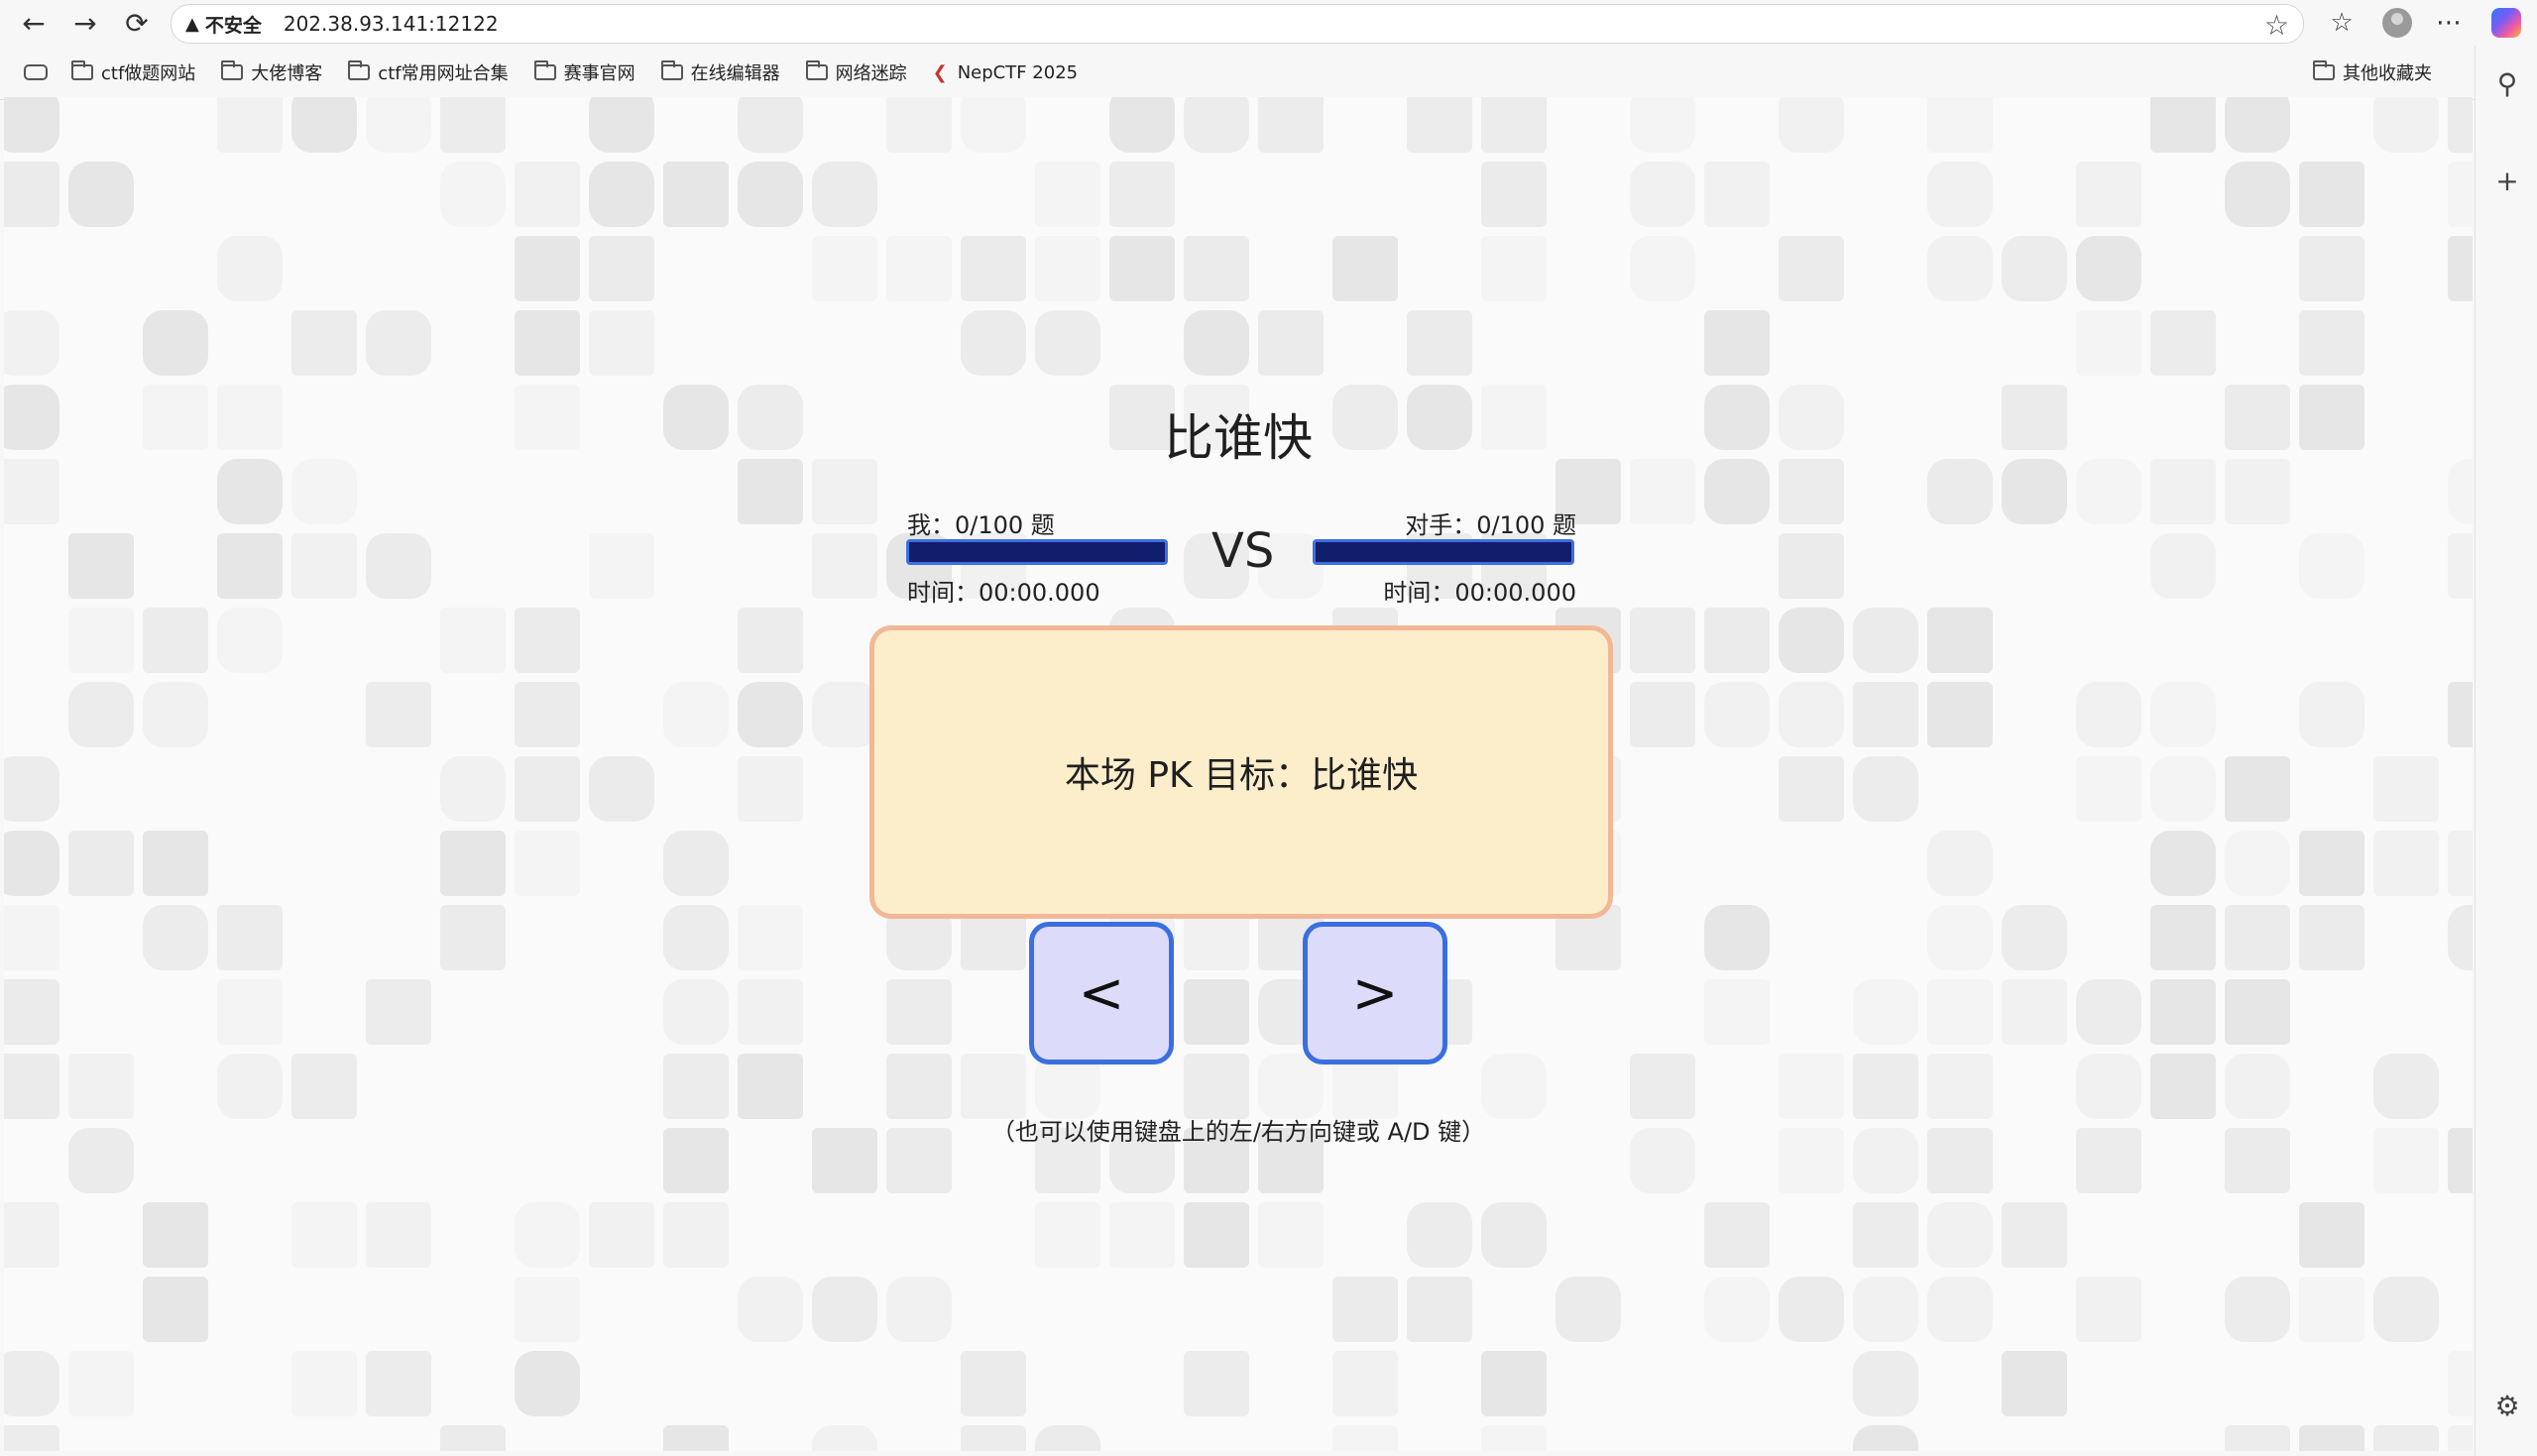  What do you see at coordinates (2506, 23) in the screenshot?
I see `copilot-icon` at bounding box center [2506, 23].